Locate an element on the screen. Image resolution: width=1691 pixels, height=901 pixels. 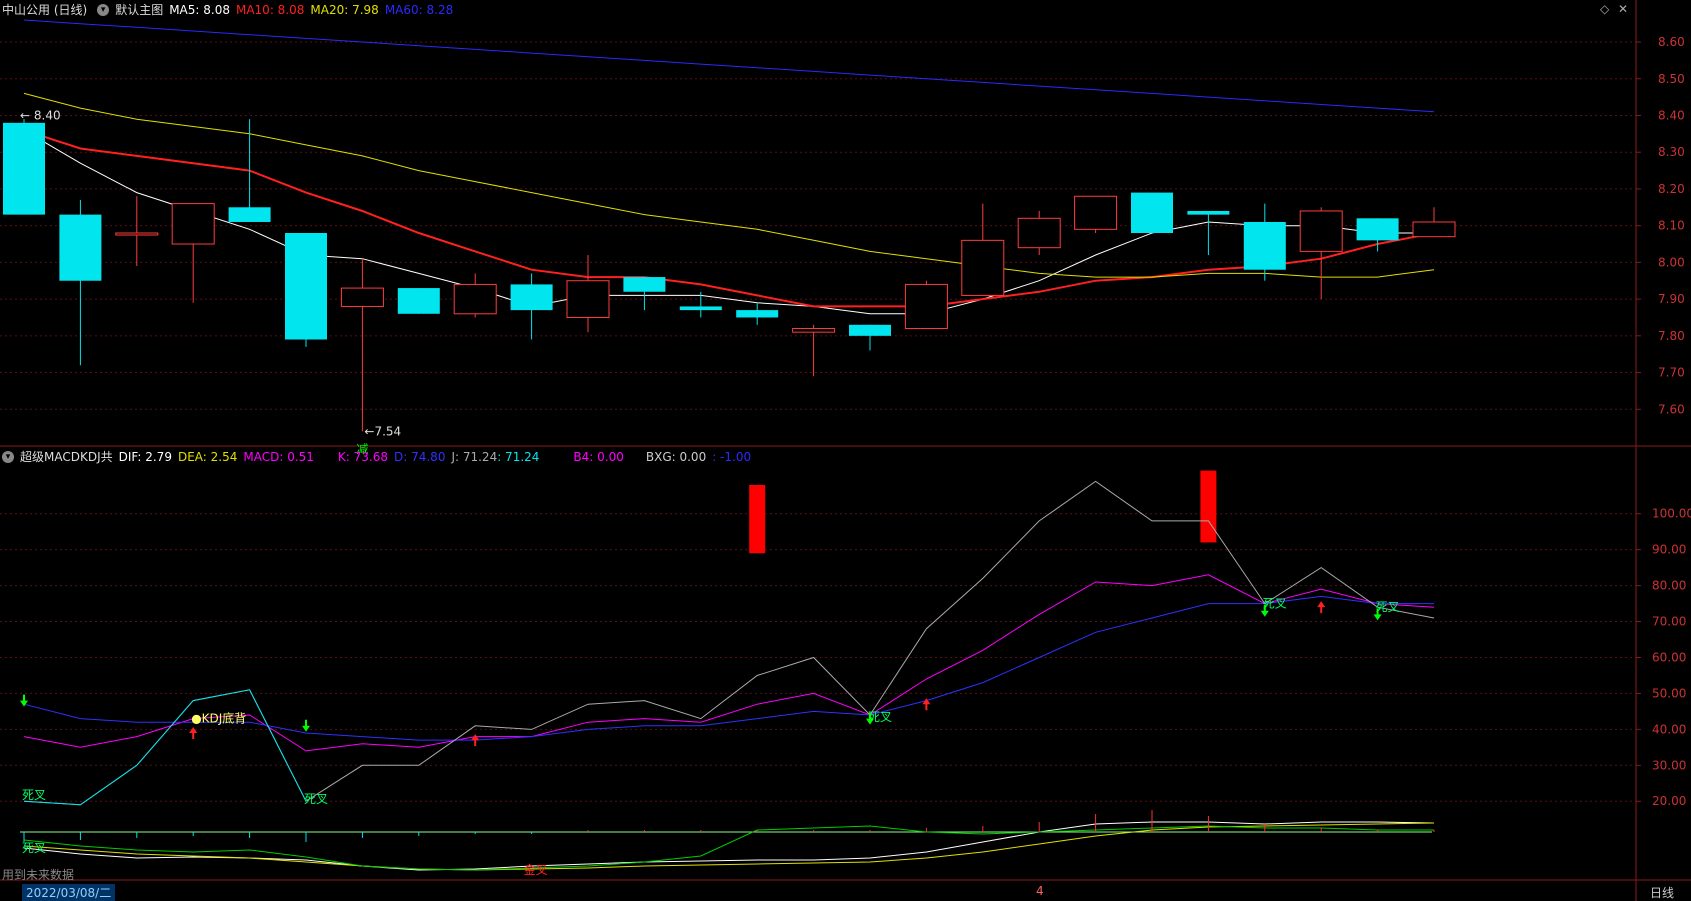
cursor-date: 2022/03/08/二 is located at coordinates (69, 892).